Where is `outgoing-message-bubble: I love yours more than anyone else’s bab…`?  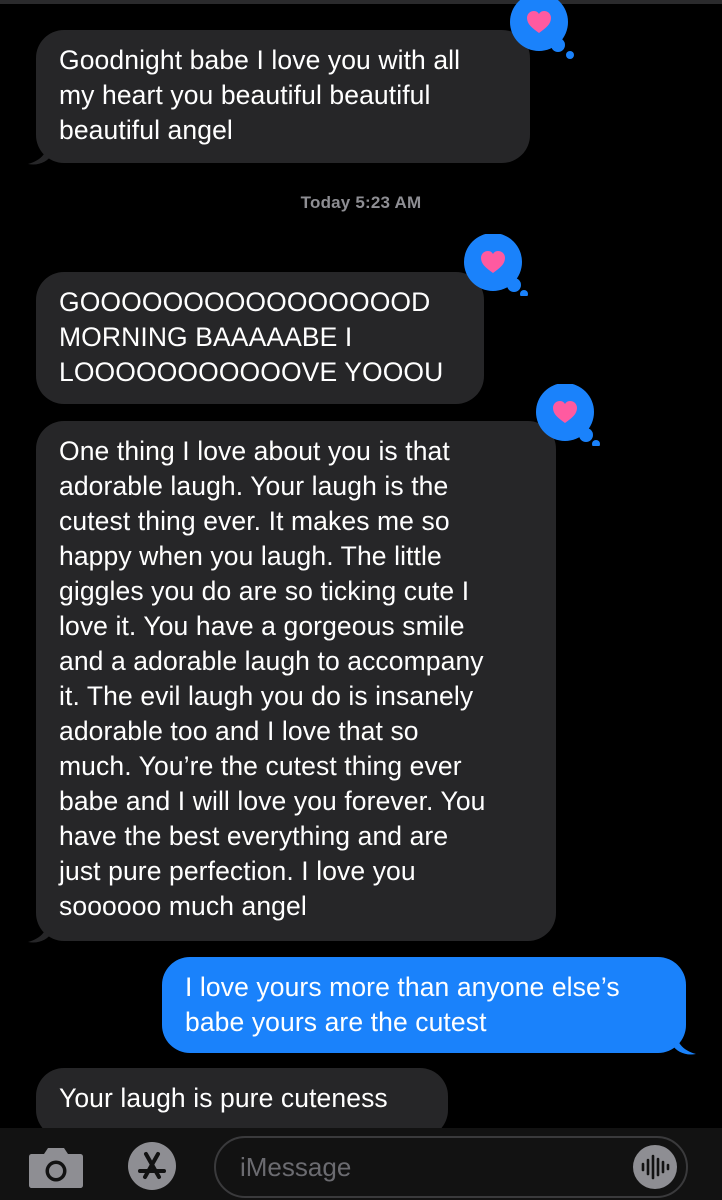
outgoing-message-bubble: I love yours more than anyone else’s bab… is located at coordinates (424, 1005).